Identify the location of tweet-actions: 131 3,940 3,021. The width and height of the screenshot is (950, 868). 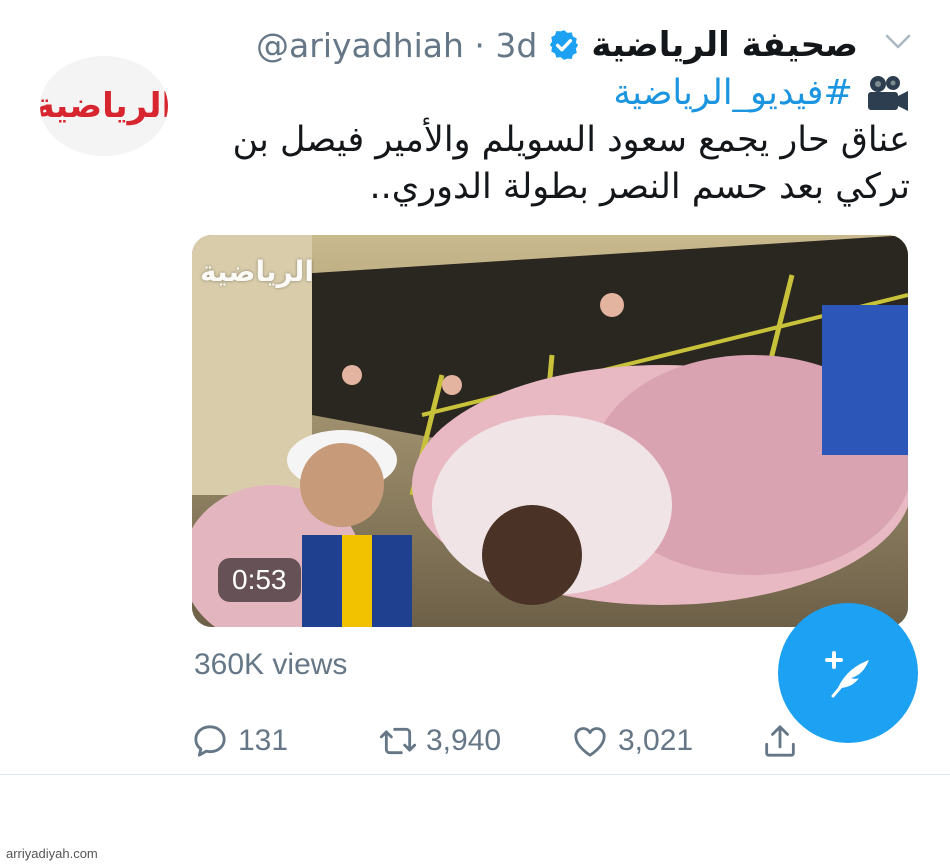
(510, 741).